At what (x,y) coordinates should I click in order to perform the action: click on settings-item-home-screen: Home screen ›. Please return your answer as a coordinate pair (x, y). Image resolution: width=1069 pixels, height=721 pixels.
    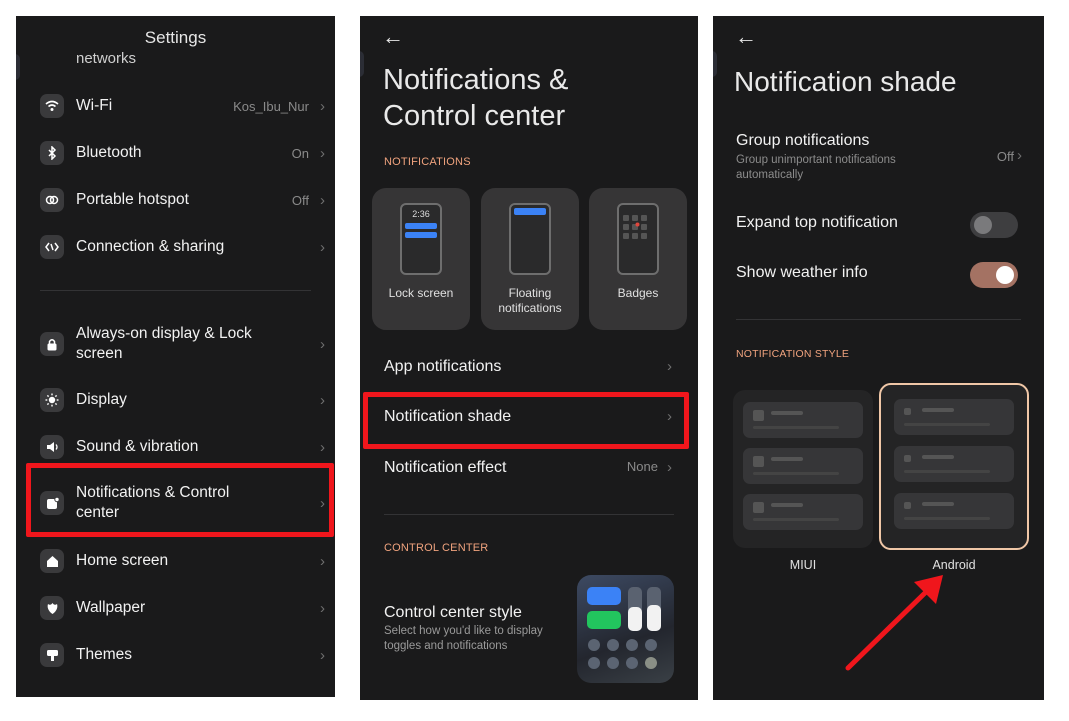
    Looking at the image, I should click on (175, 561).